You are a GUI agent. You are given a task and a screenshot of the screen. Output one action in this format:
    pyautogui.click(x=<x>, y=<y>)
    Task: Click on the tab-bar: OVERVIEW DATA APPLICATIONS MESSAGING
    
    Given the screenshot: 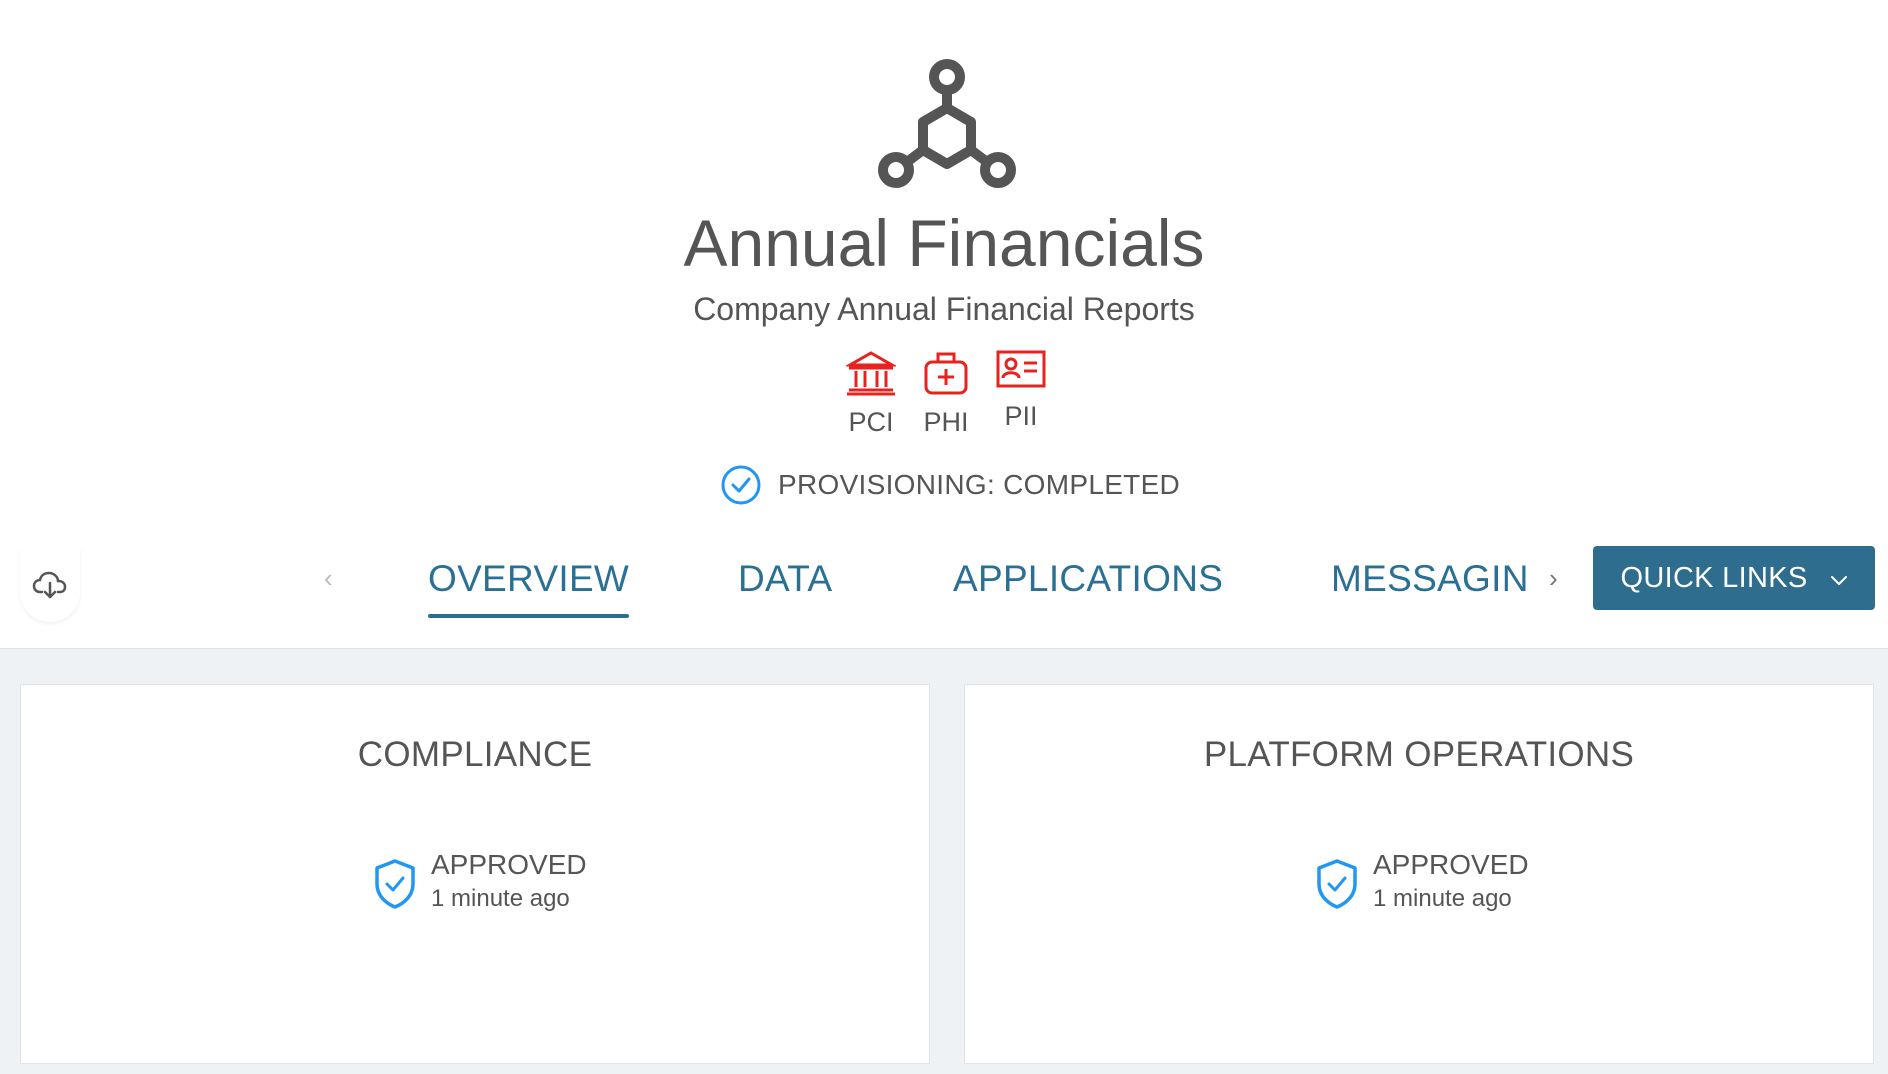 What is the action you would take?
    pyautogui.click(x=950, y=583)
    